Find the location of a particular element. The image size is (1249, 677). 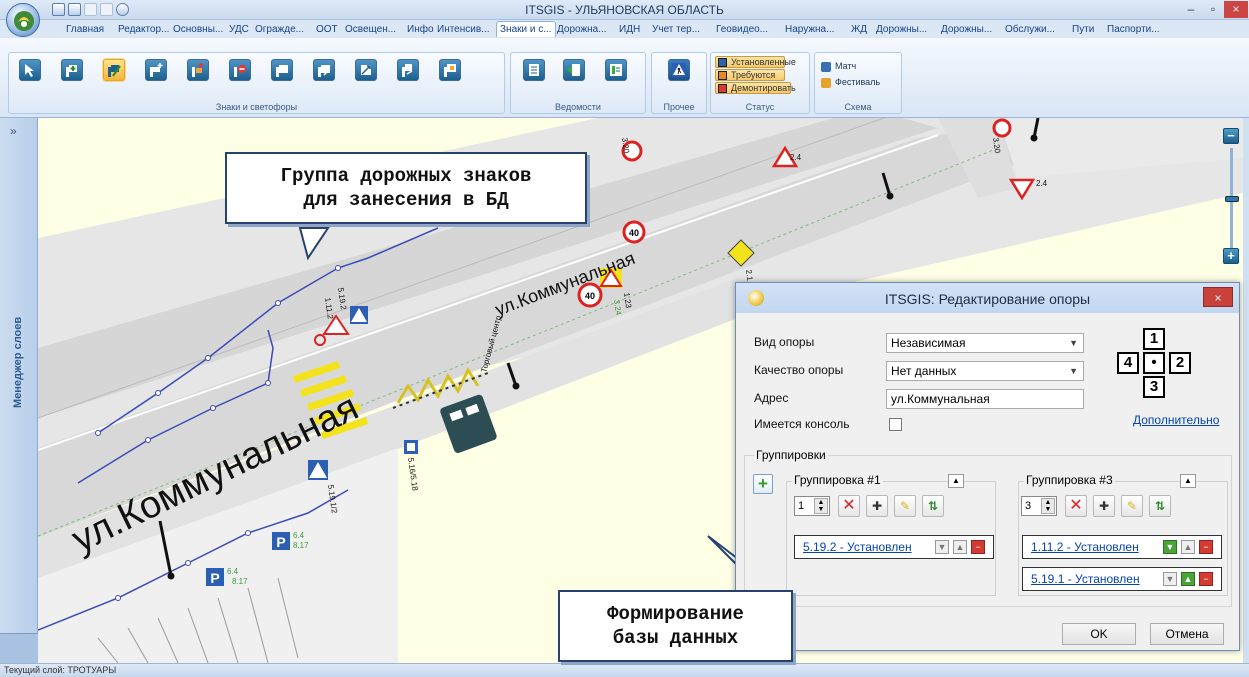

statement-report-button is located at coordinates (616, 70).